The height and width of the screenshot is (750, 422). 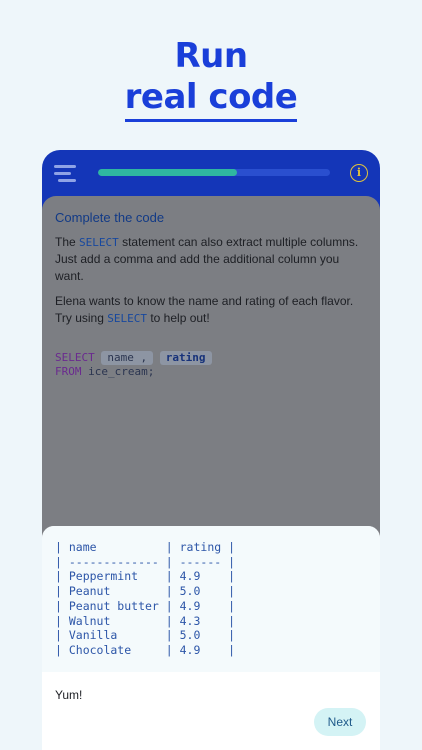 What do you see at coordinates (145, 576) in the screenshot?
I see `table-row: | Peppermint | 4.9 |` at bounding box center [145, 576].